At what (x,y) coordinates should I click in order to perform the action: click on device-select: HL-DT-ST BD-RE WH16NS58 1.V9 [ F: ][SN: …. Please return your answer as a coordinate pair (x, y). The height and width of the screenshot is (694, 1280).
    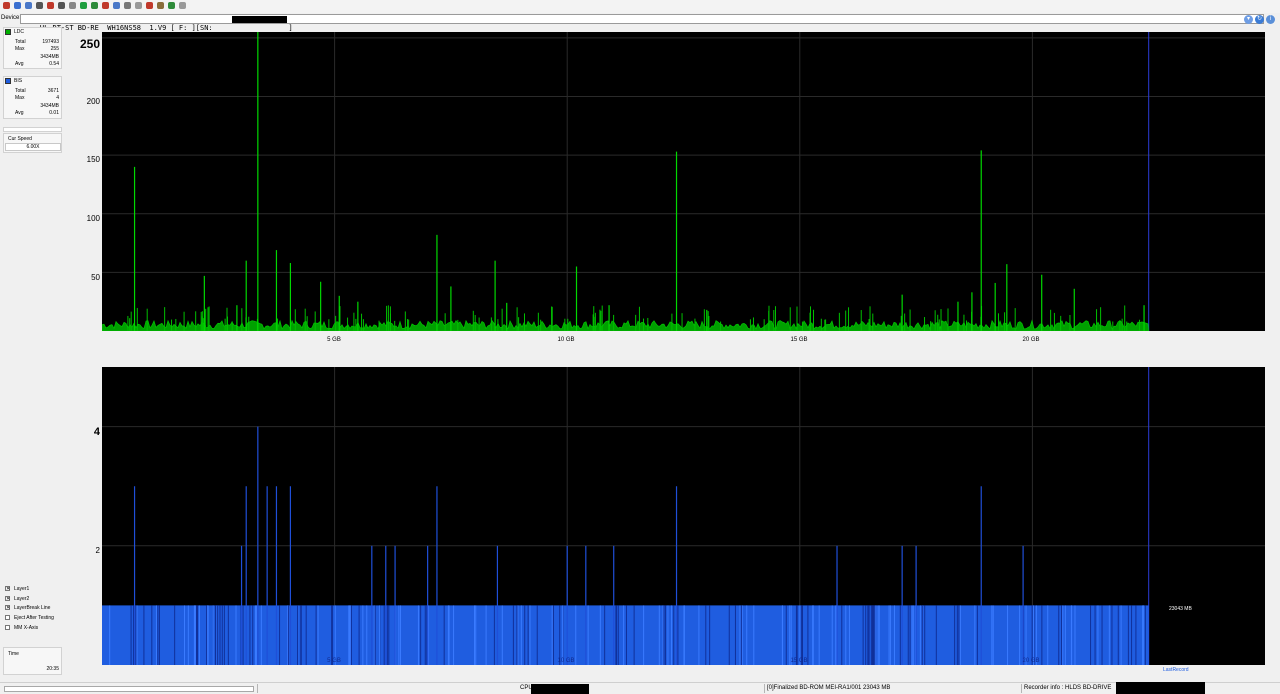
    Looking at the image, I should click on (642, 23).